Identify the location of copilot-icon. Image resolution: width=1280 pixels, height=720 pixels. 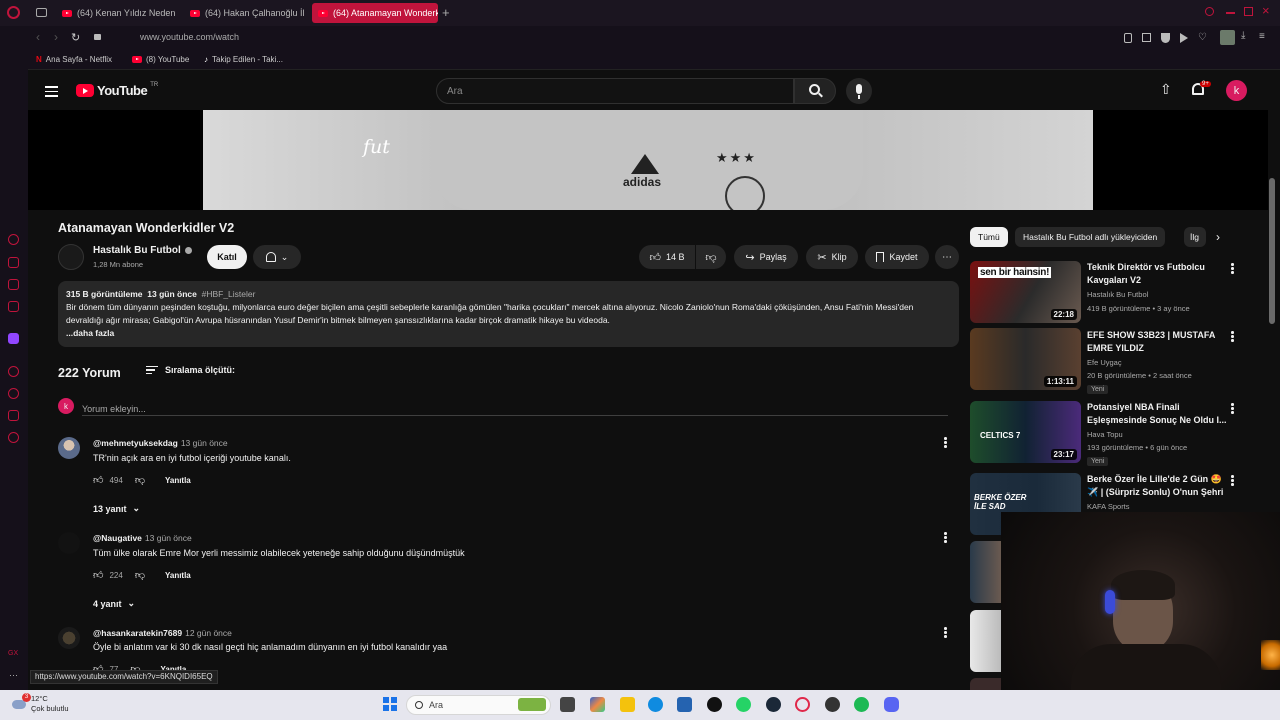
(597, 704).